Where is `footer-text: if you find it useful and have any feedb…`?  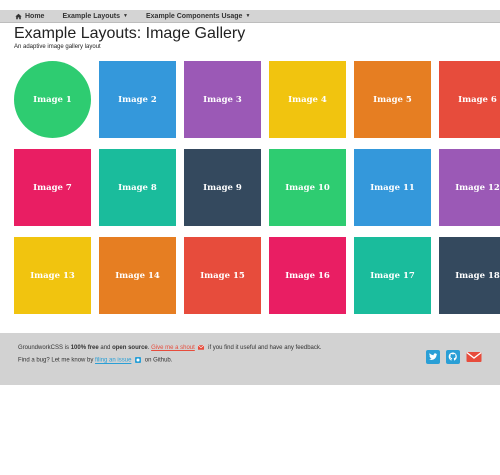 footer-text: if you find it useful and have any feedb… is located at coordinates (265, 348).